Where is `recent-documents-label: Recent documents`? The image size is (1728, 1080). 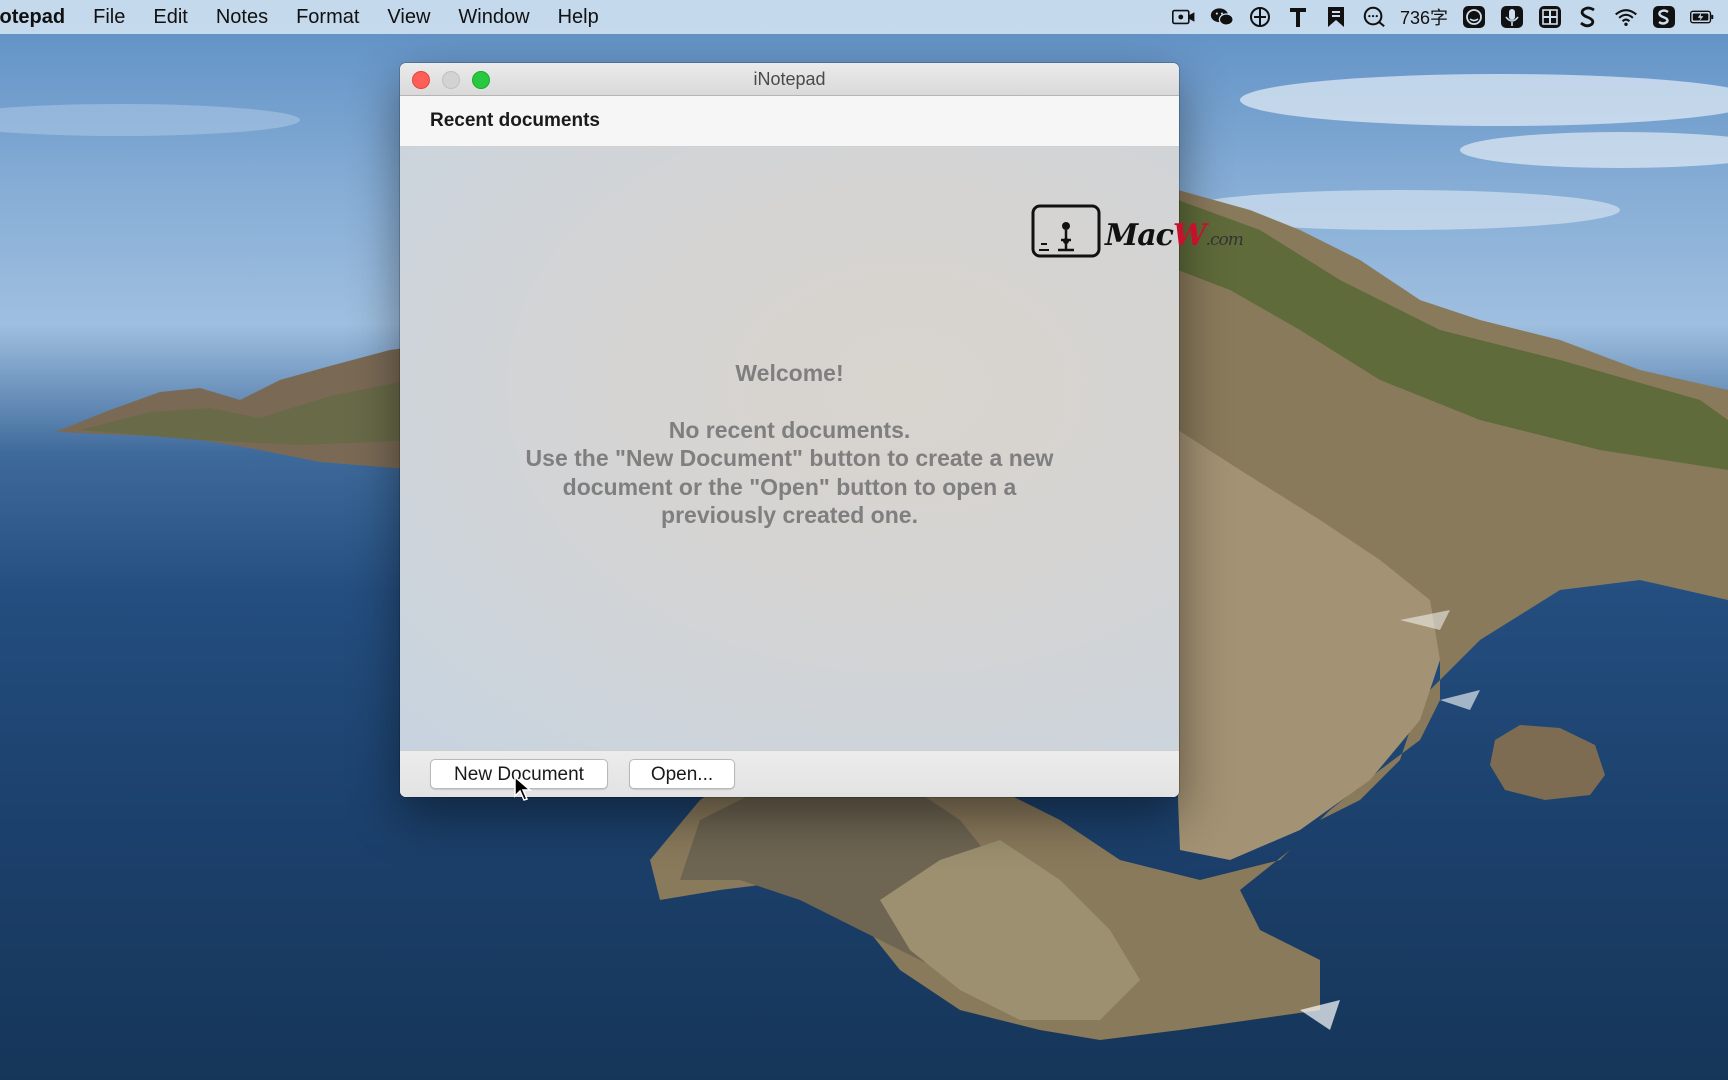
recent-documents-label: Recent documents is located at coordinates (515, 120).